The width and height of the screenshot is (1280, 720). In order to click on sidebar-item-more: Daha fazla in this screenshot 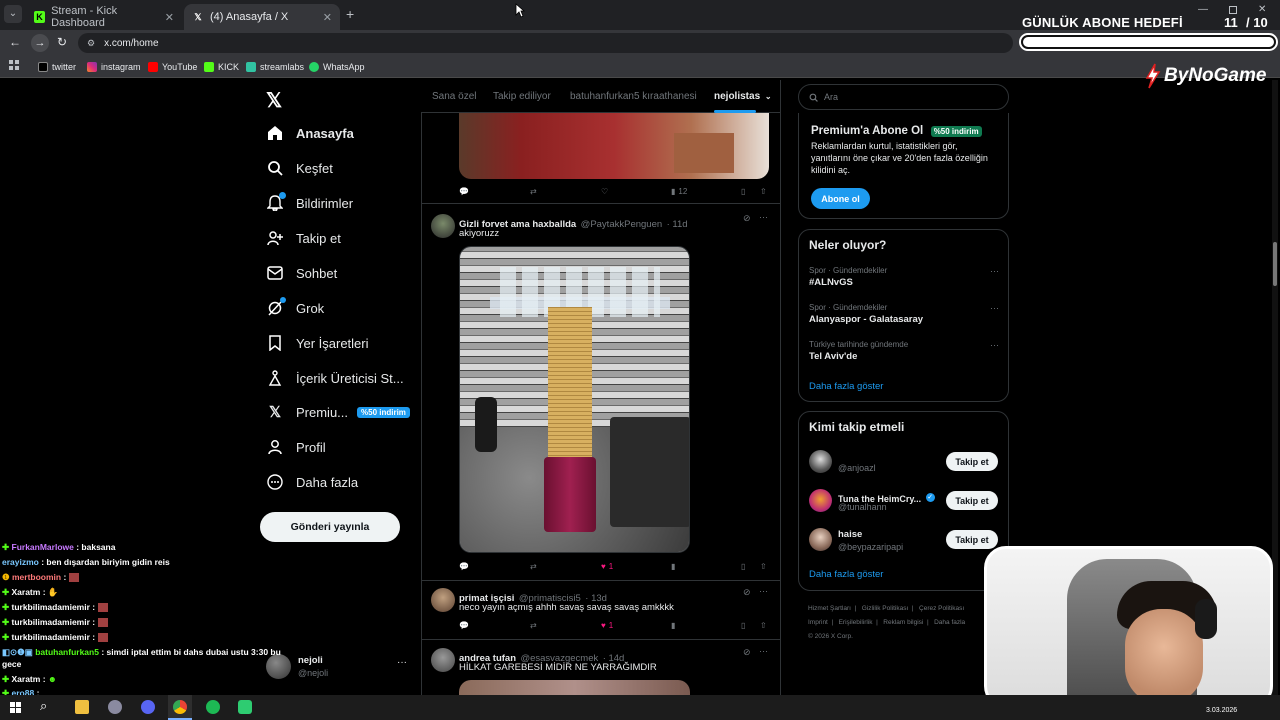, I will do `click(312, 482)`.